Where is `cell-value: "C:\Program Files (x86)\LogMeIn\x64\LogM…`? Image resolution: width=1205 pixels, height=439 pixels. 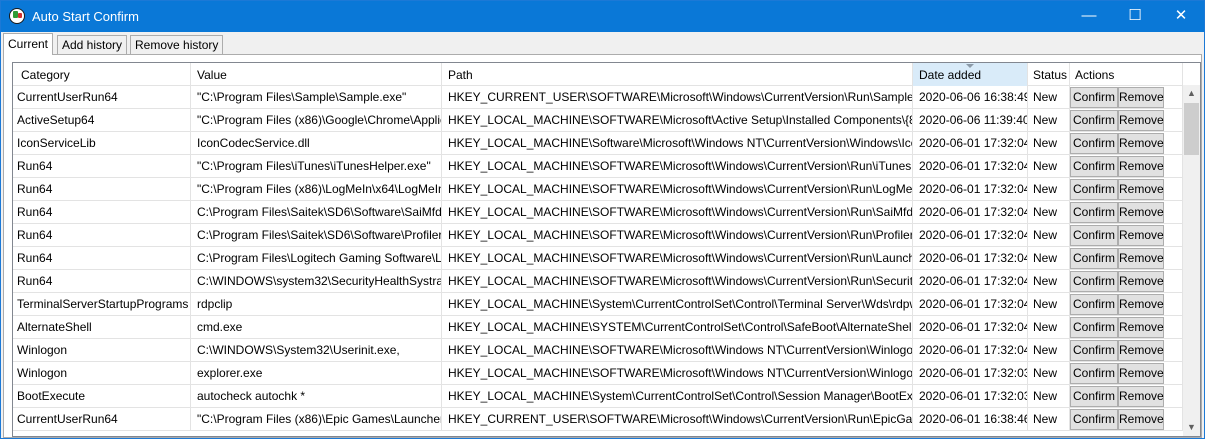 cell-value: "C:\Program Files (x86)\LogMeIn\x64\LogM… is located at coordinates (316, 189).